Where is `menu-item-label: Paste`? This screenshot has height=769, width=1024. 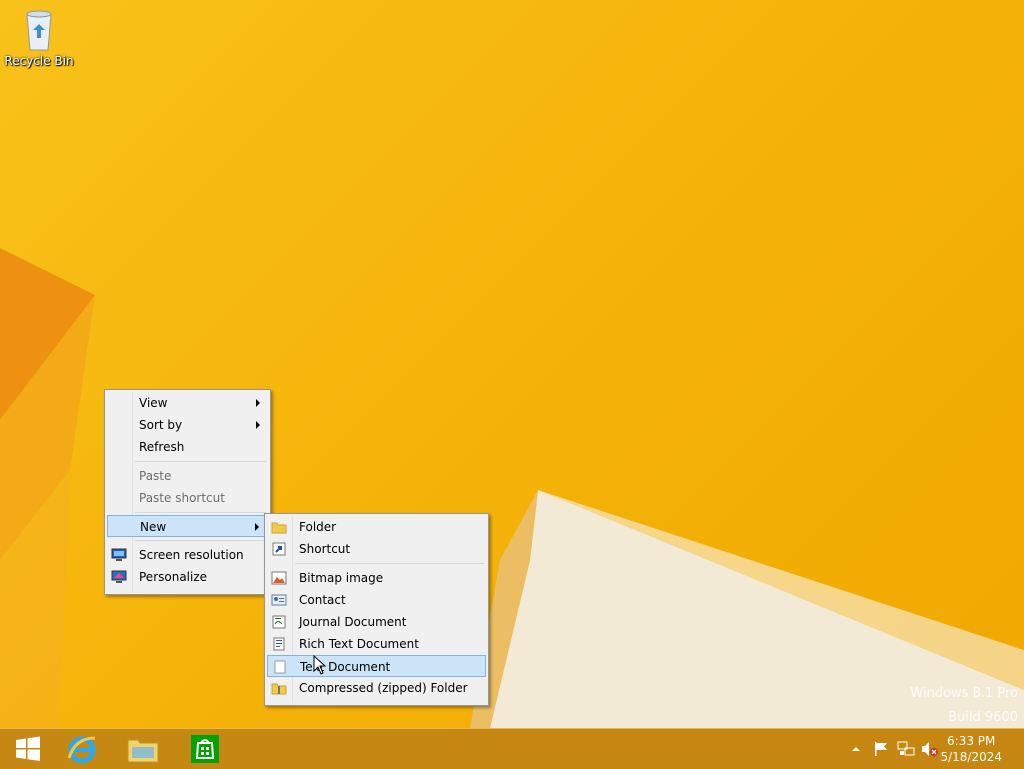 menu-item-label: Paste is located at coordinates (155, 476).